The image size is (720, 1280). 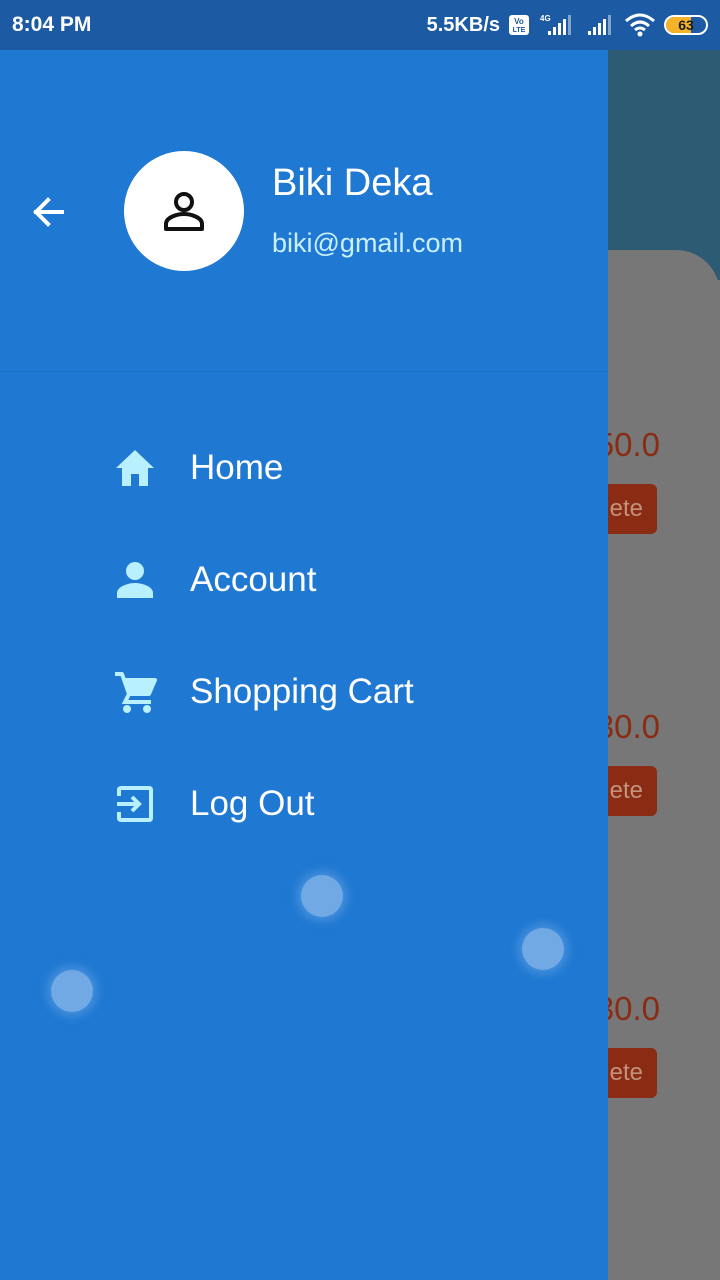 What do you see at coordinates (253, 579) in the screenshot?
I see `menu-item-label: Account` at bounding box center [253, 579].